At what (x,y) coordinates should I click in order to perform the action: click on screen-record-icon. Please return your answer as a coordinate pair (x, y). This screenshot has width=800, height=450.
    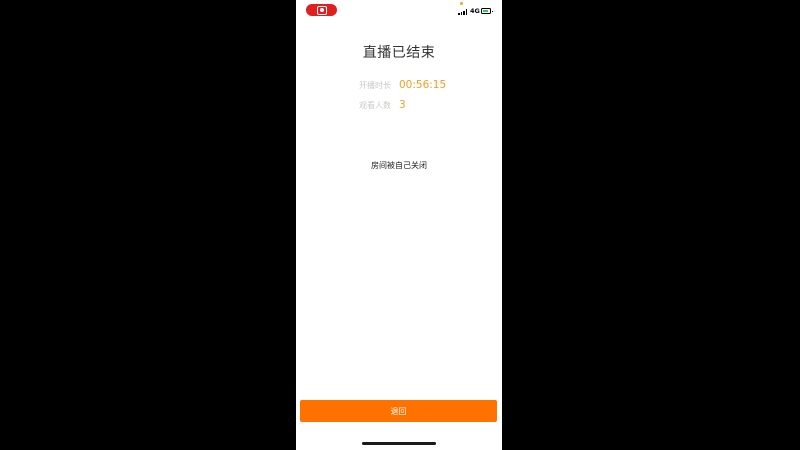
    Looking at the image, I should click on (321, 10).